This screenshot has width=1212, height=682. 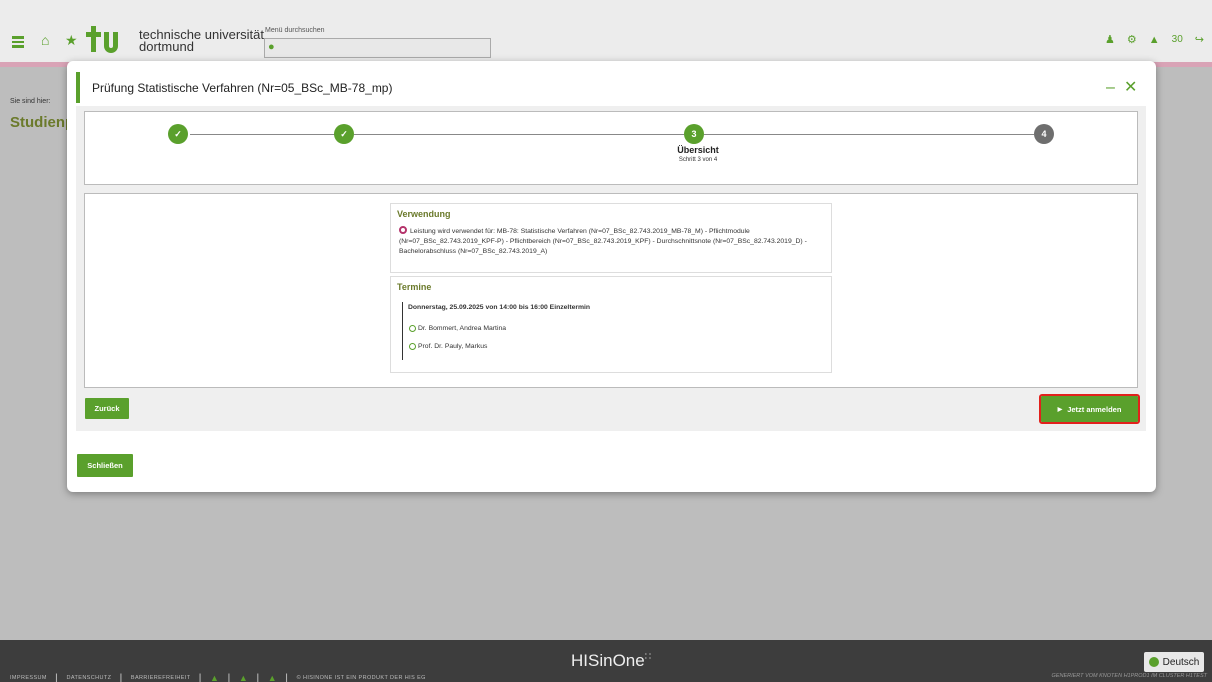 What do you see at coordinates (403, 230) in the screenshot?
I see `award-icon` at bounding box center [403, 230].